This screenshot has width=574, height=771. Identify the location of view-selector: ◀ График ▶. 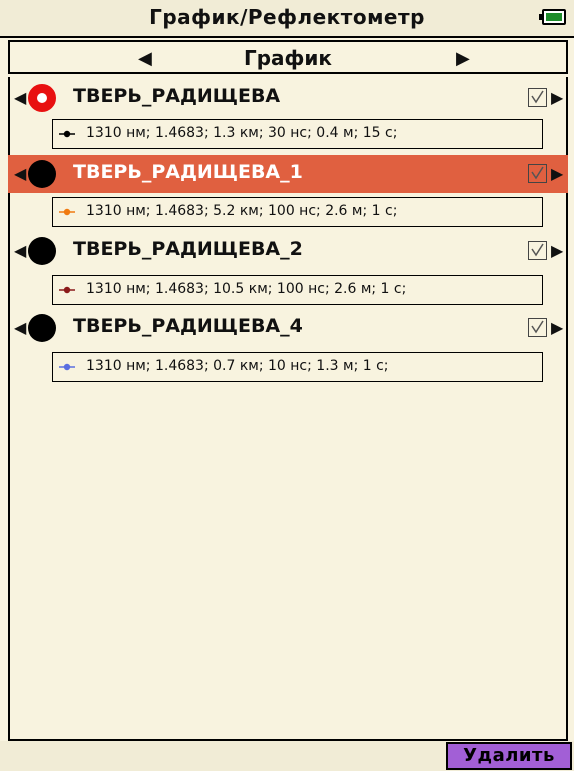
(288, 57).